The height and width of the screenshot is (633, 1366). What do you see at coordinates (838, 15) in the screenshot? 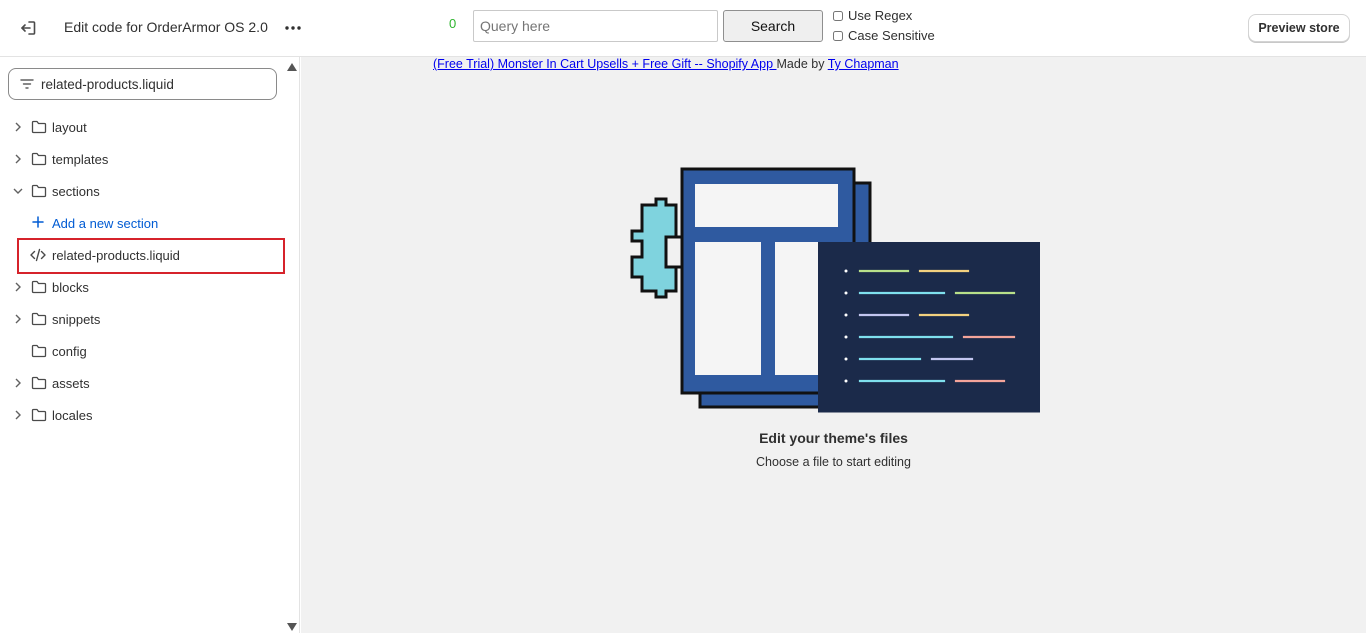
I see `use-regex-checkbox` at bounding box center [838, 15].